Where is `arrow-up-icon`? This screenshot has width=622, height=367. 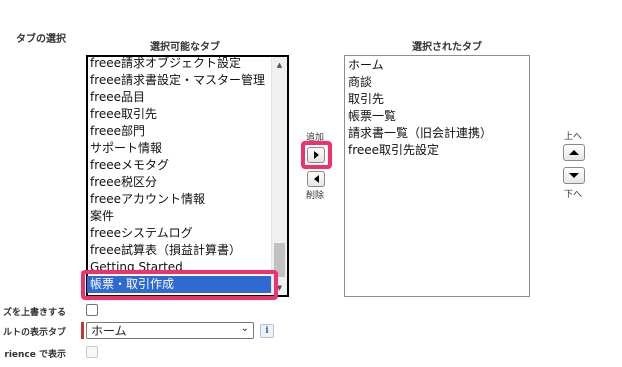
arrow-up-icon is located at coordinates (574, 152).